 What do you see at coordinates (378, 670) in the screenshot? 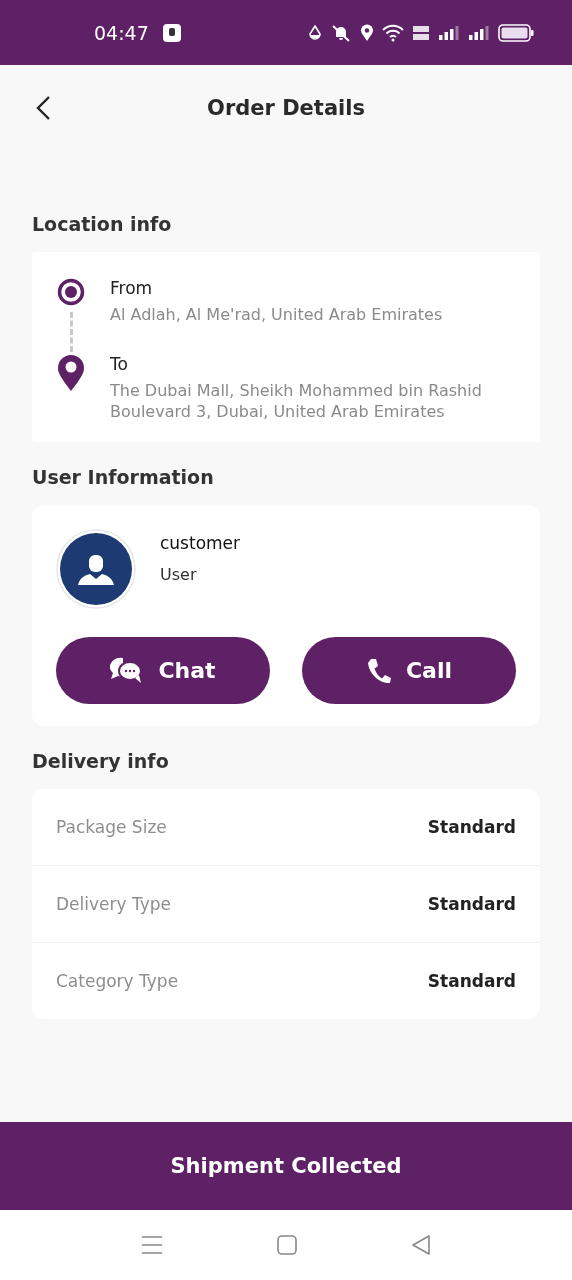
I see `phone-icon` at bounding box center [378, 670].